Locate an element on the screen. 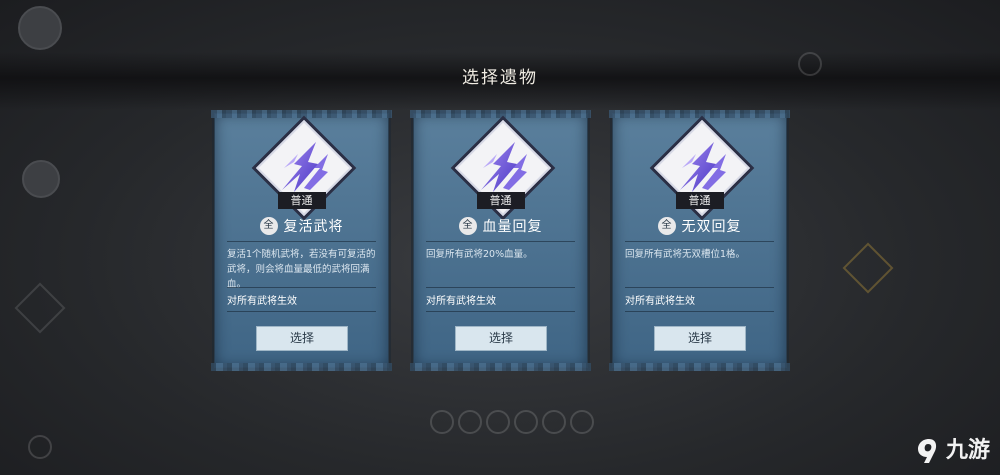  relic-name-row: 全复活武将 is located at coordinates (301, 225).